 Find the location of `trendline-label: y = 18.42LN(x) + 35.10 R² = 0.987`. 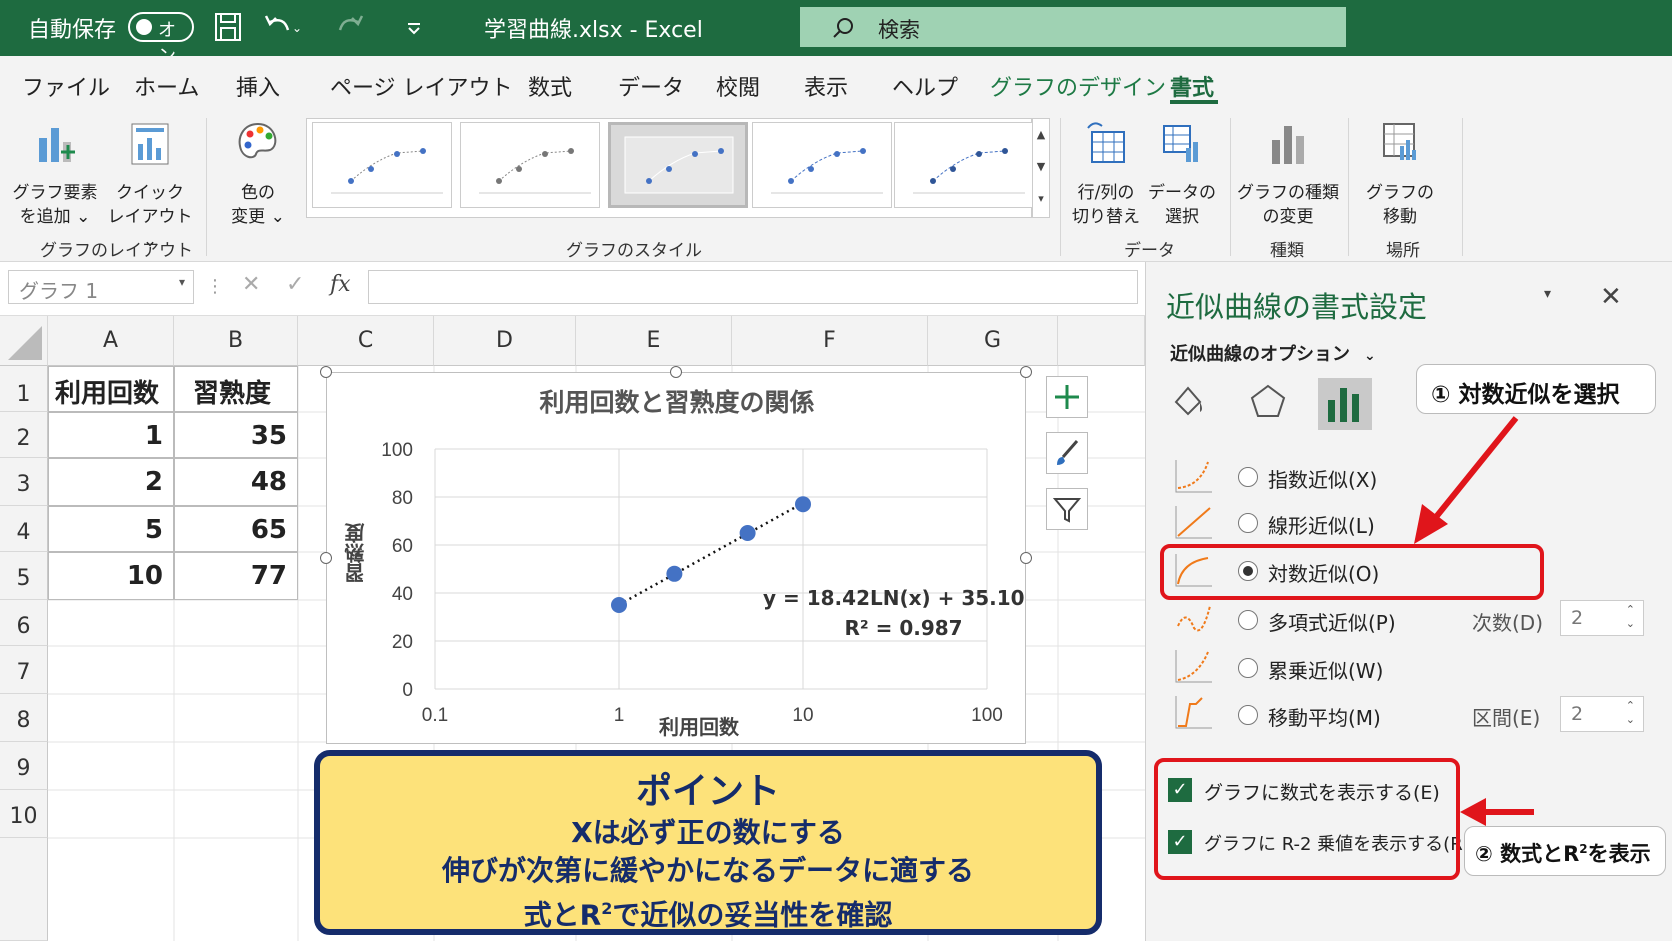

trendline-label: y = 18.42LN(x) + 35.10 R² = 0.987 is located at coordinates (894, 613).